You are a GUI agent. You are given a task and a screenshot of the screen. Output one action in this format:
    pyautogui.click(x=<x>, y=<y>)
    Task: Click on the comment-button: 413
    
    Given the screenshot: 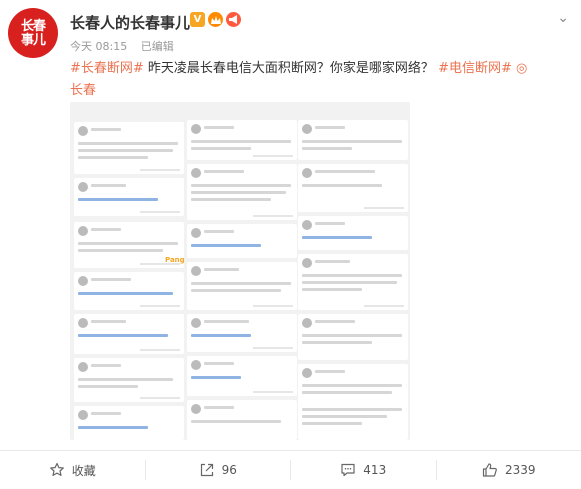 What is the action you would take?
    pyautogui.click(x=363, y=470)
    